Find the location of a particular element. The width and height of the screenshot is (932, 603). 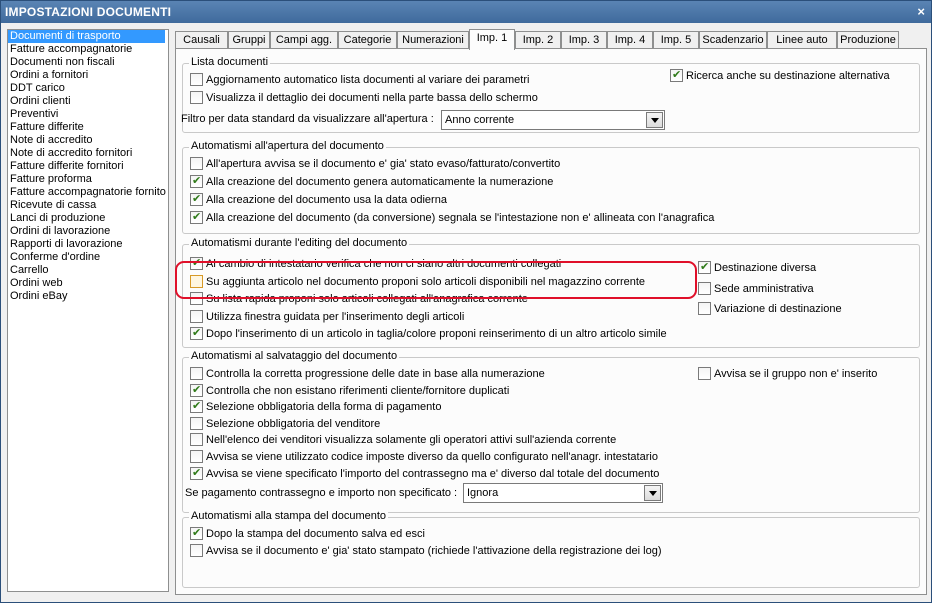

doc-type-item: Rapporti di lavorazione is located at coordinates (88, 244).